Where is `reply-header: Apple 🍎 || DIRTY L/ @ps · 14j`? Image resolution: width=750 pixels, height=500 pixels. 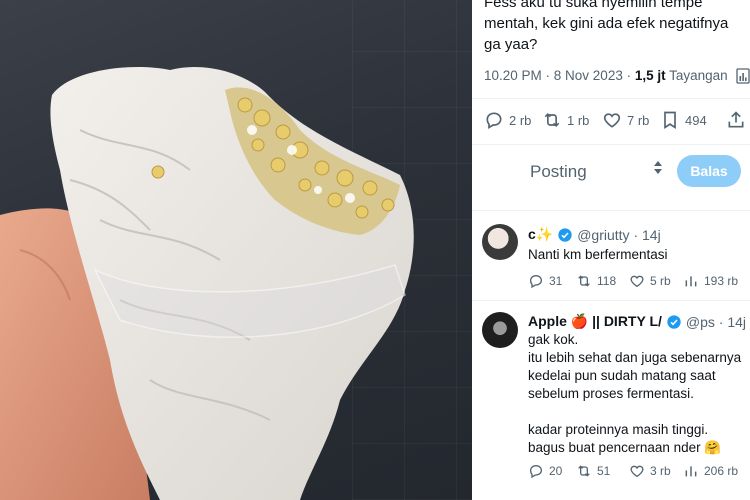
reply-header: Apple 🍎 || DIRTY L/ @ps · 14j is located at coordinates (637, 321).